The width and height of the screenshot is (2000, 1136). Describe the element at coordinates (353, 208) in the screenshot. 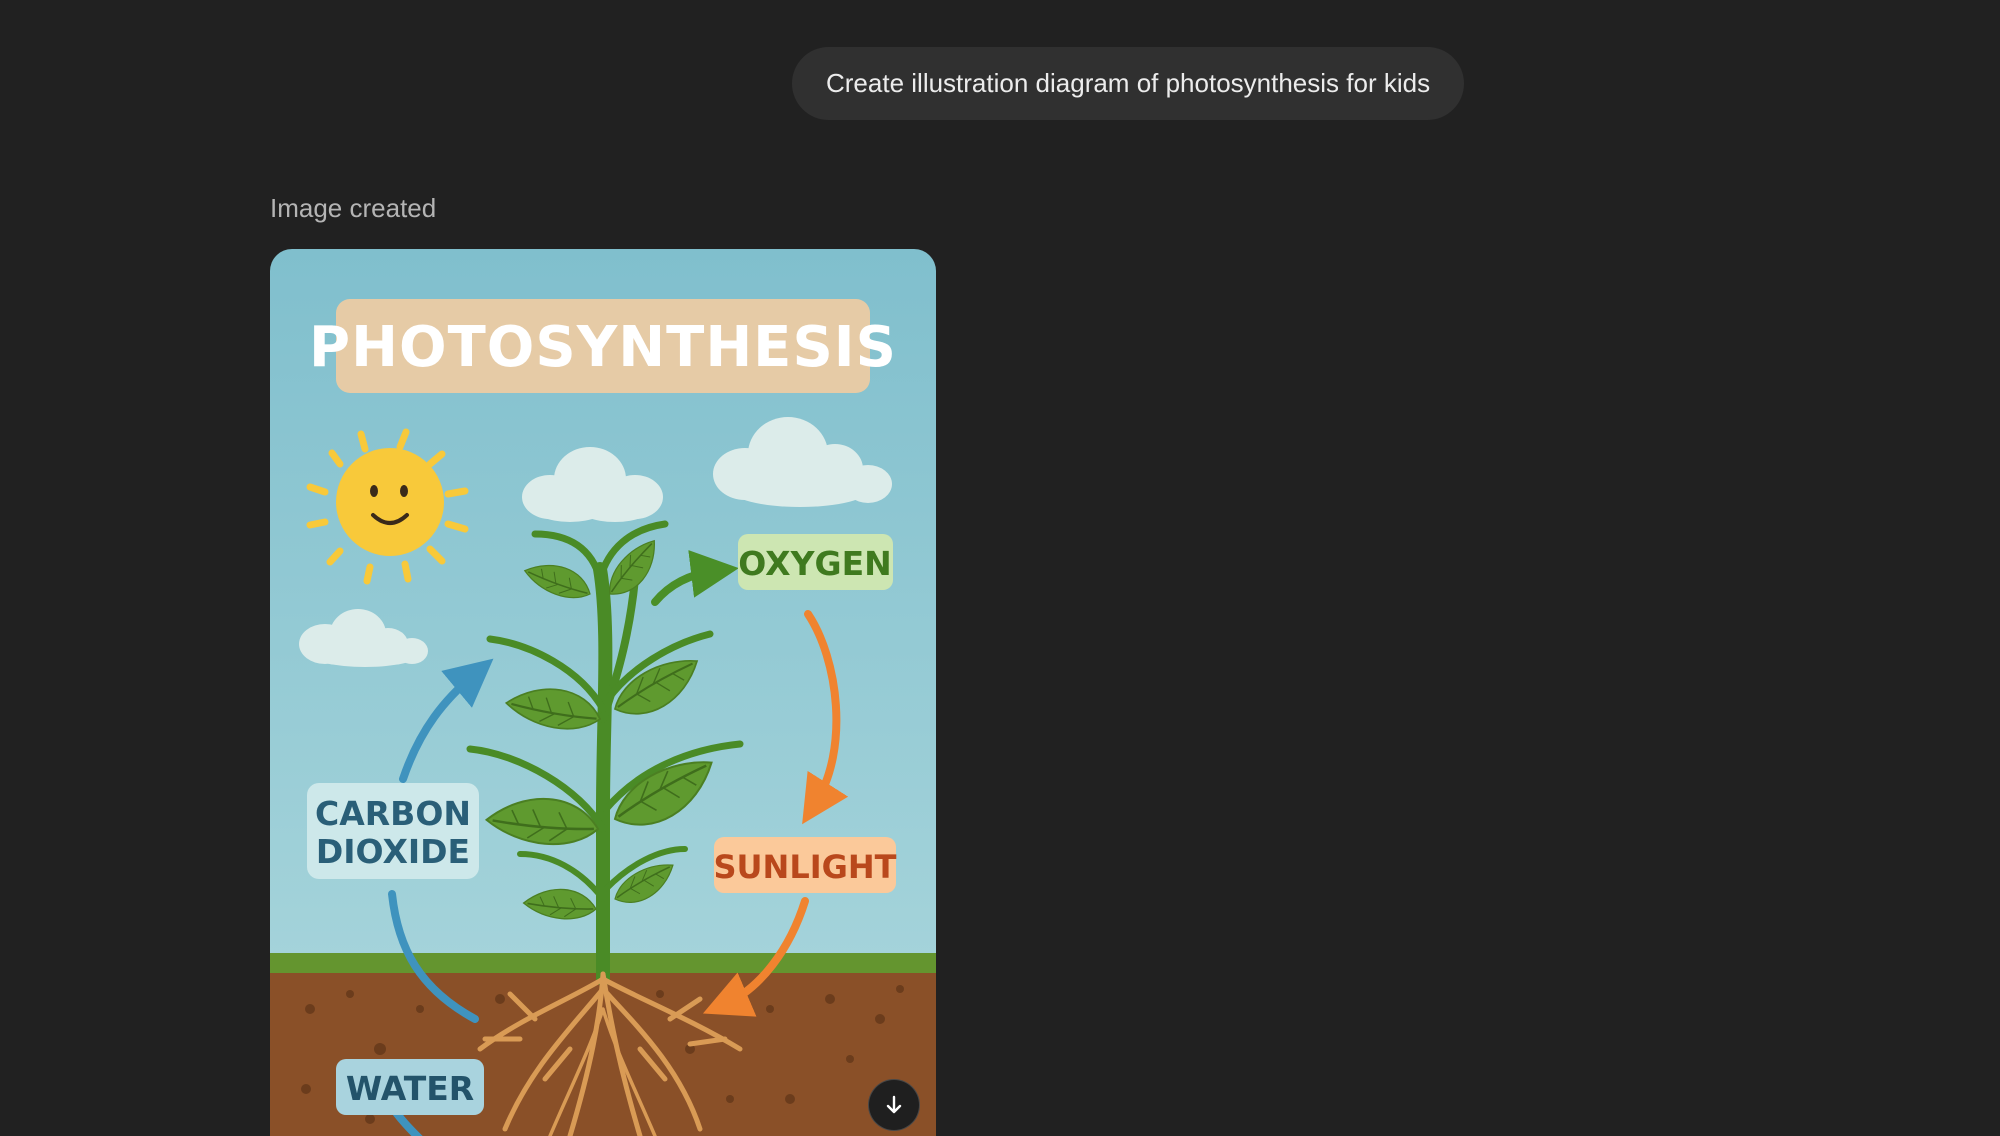

I see `image-created-label: Image created` at that location.